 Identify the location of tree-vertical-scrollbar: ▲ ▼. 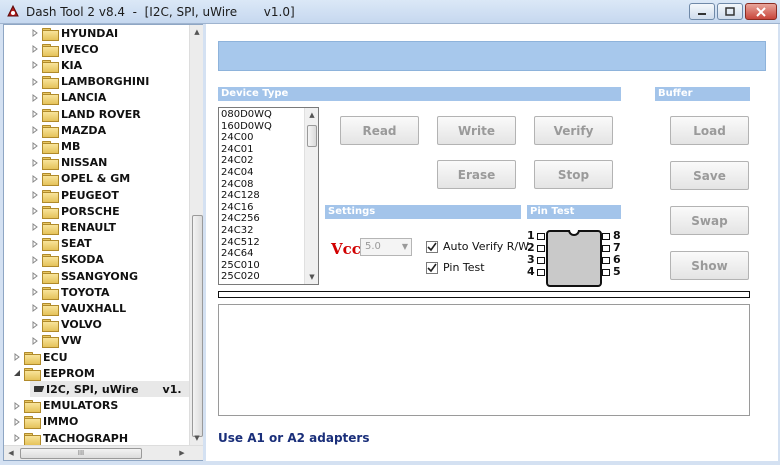
(196, 235).